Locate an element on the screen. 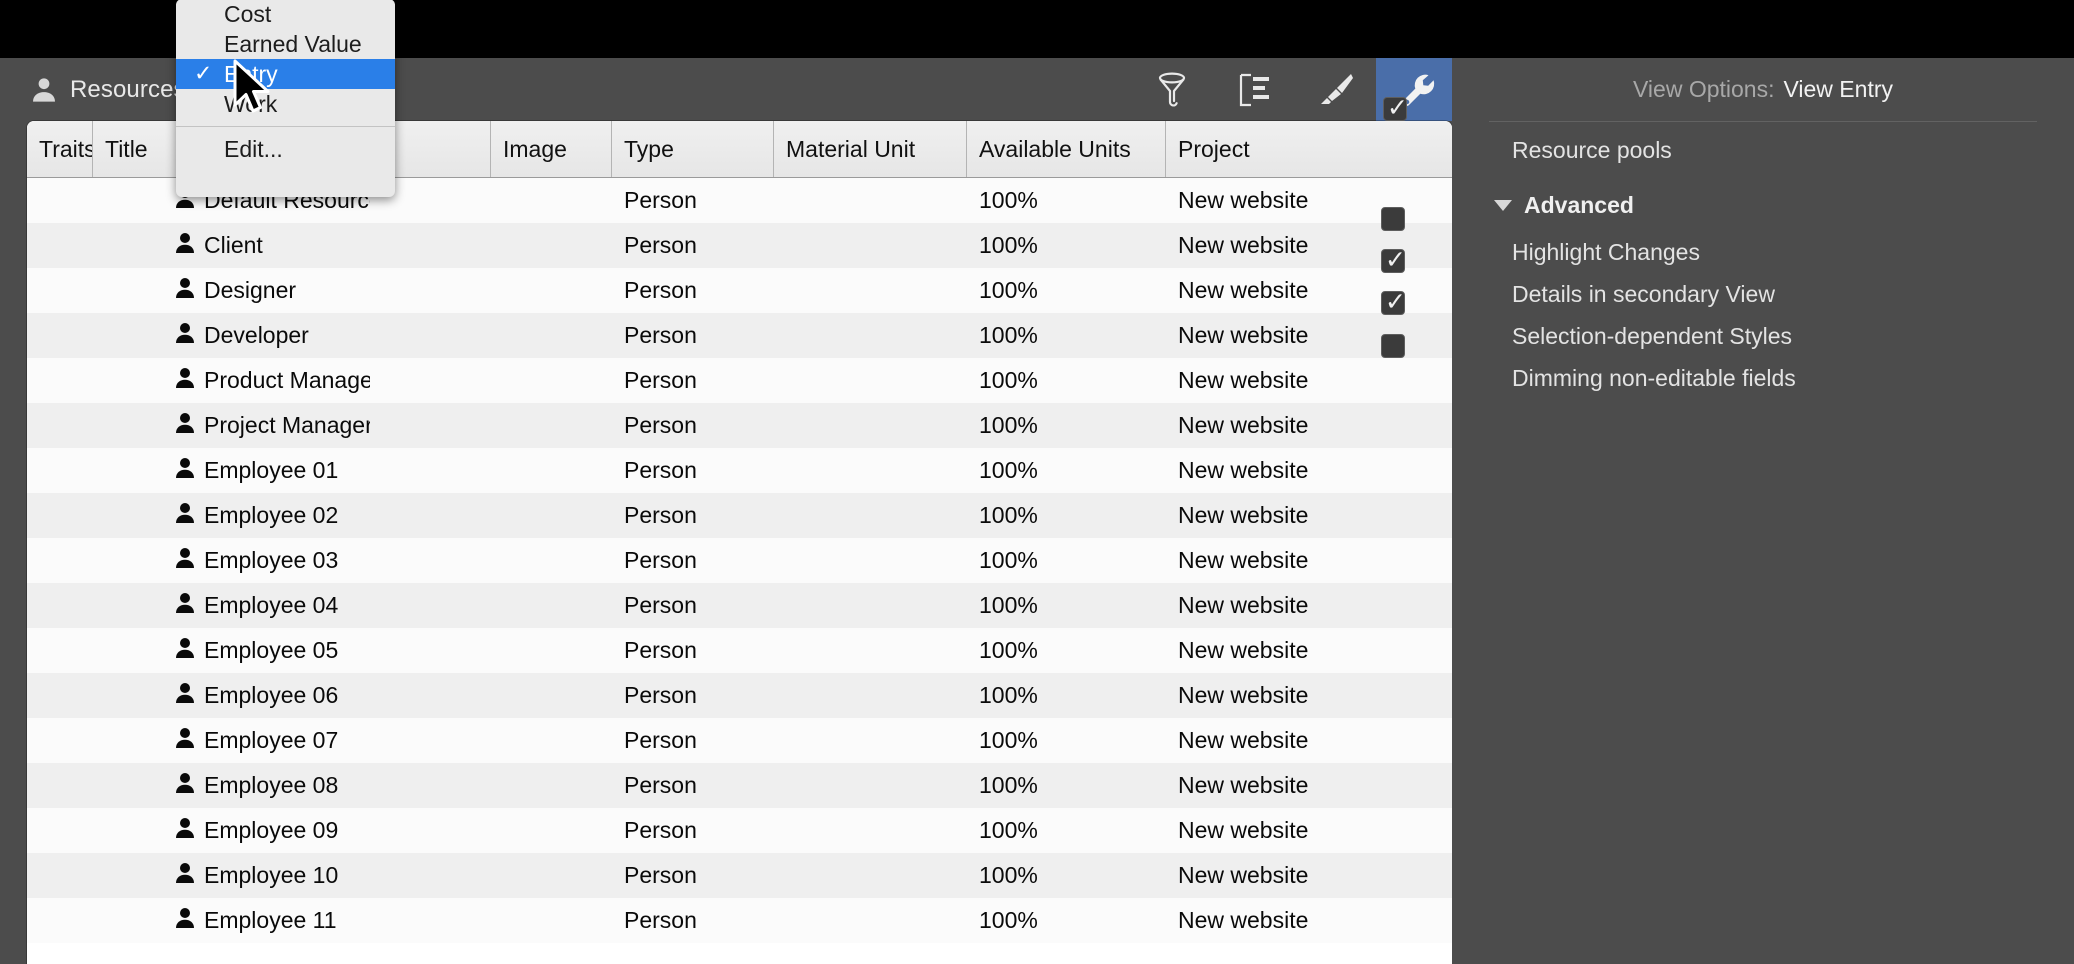 Image resolution: width=2074 pixels, height=964 pixels. option-resource-pools: Resource pools is located at coordinates (1763, 150).